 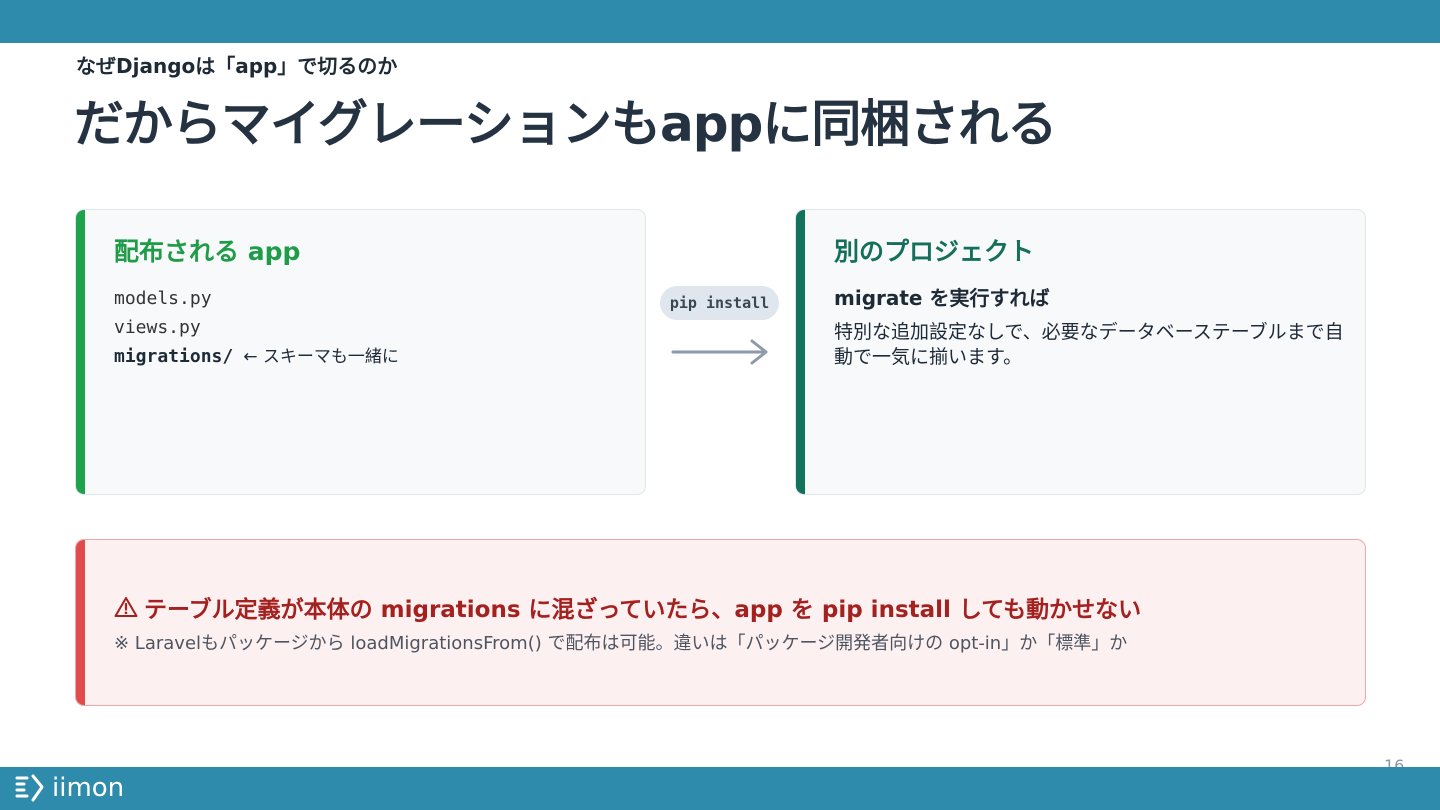 What do you see at coordinates (174, 356) in the screenshot?
I see `file-name: migrations/` at bounding box center [174, 356].